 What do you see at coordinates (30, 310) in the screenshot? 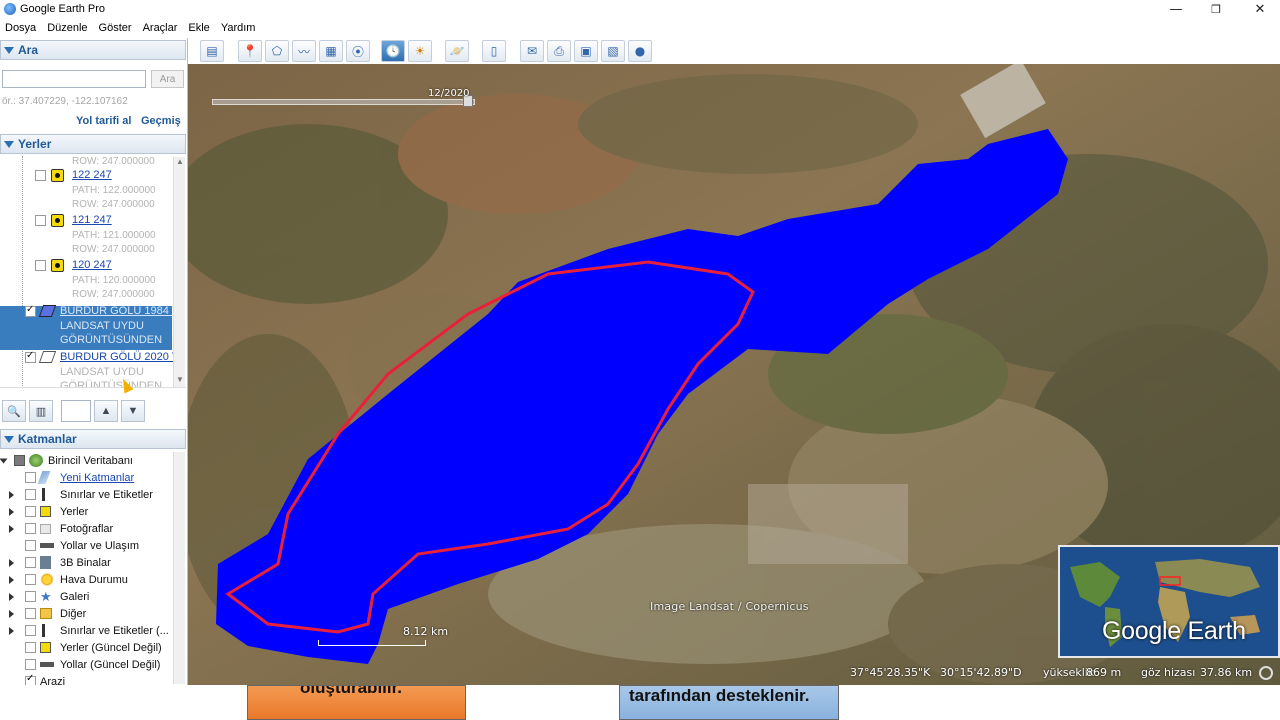
I see `polygon-checkbox-1984` at bounding box center [30, 310].